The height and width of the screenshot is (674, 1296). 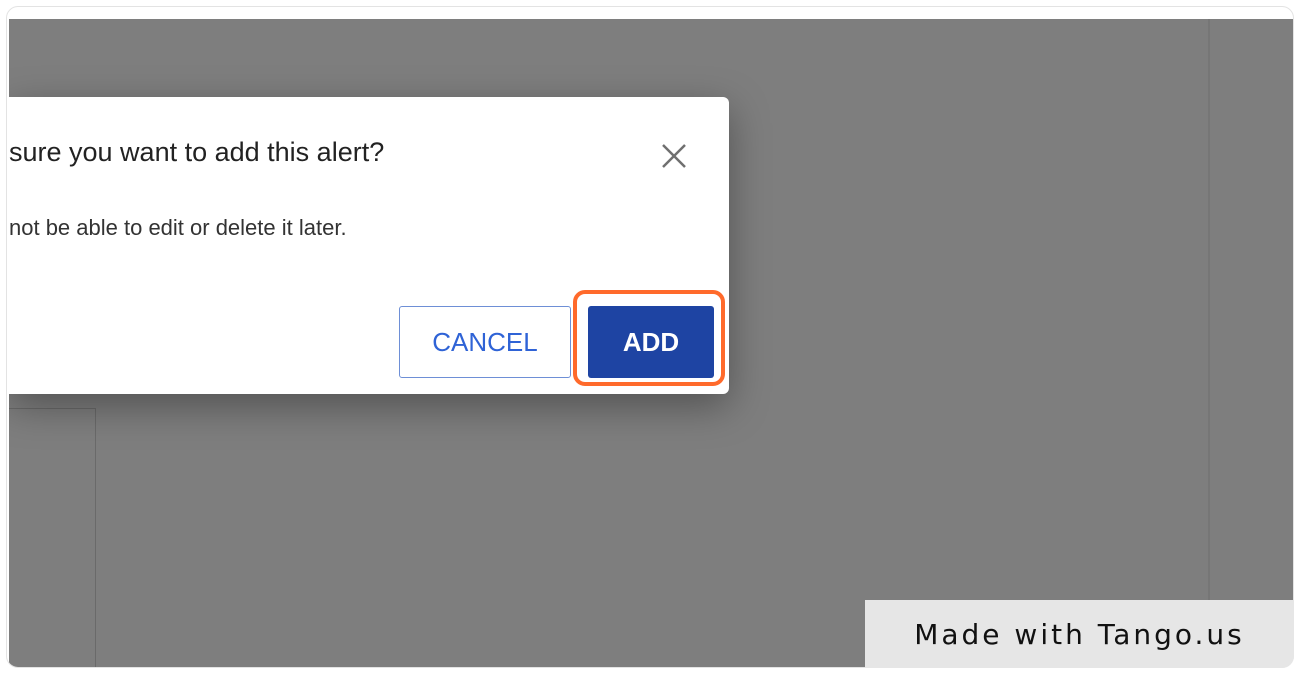 What do you see at coordinates (178, 227) in the screenshot?
I see `dialog-message: not be able to edit or delete it later.` at bounding box center [178, 227].